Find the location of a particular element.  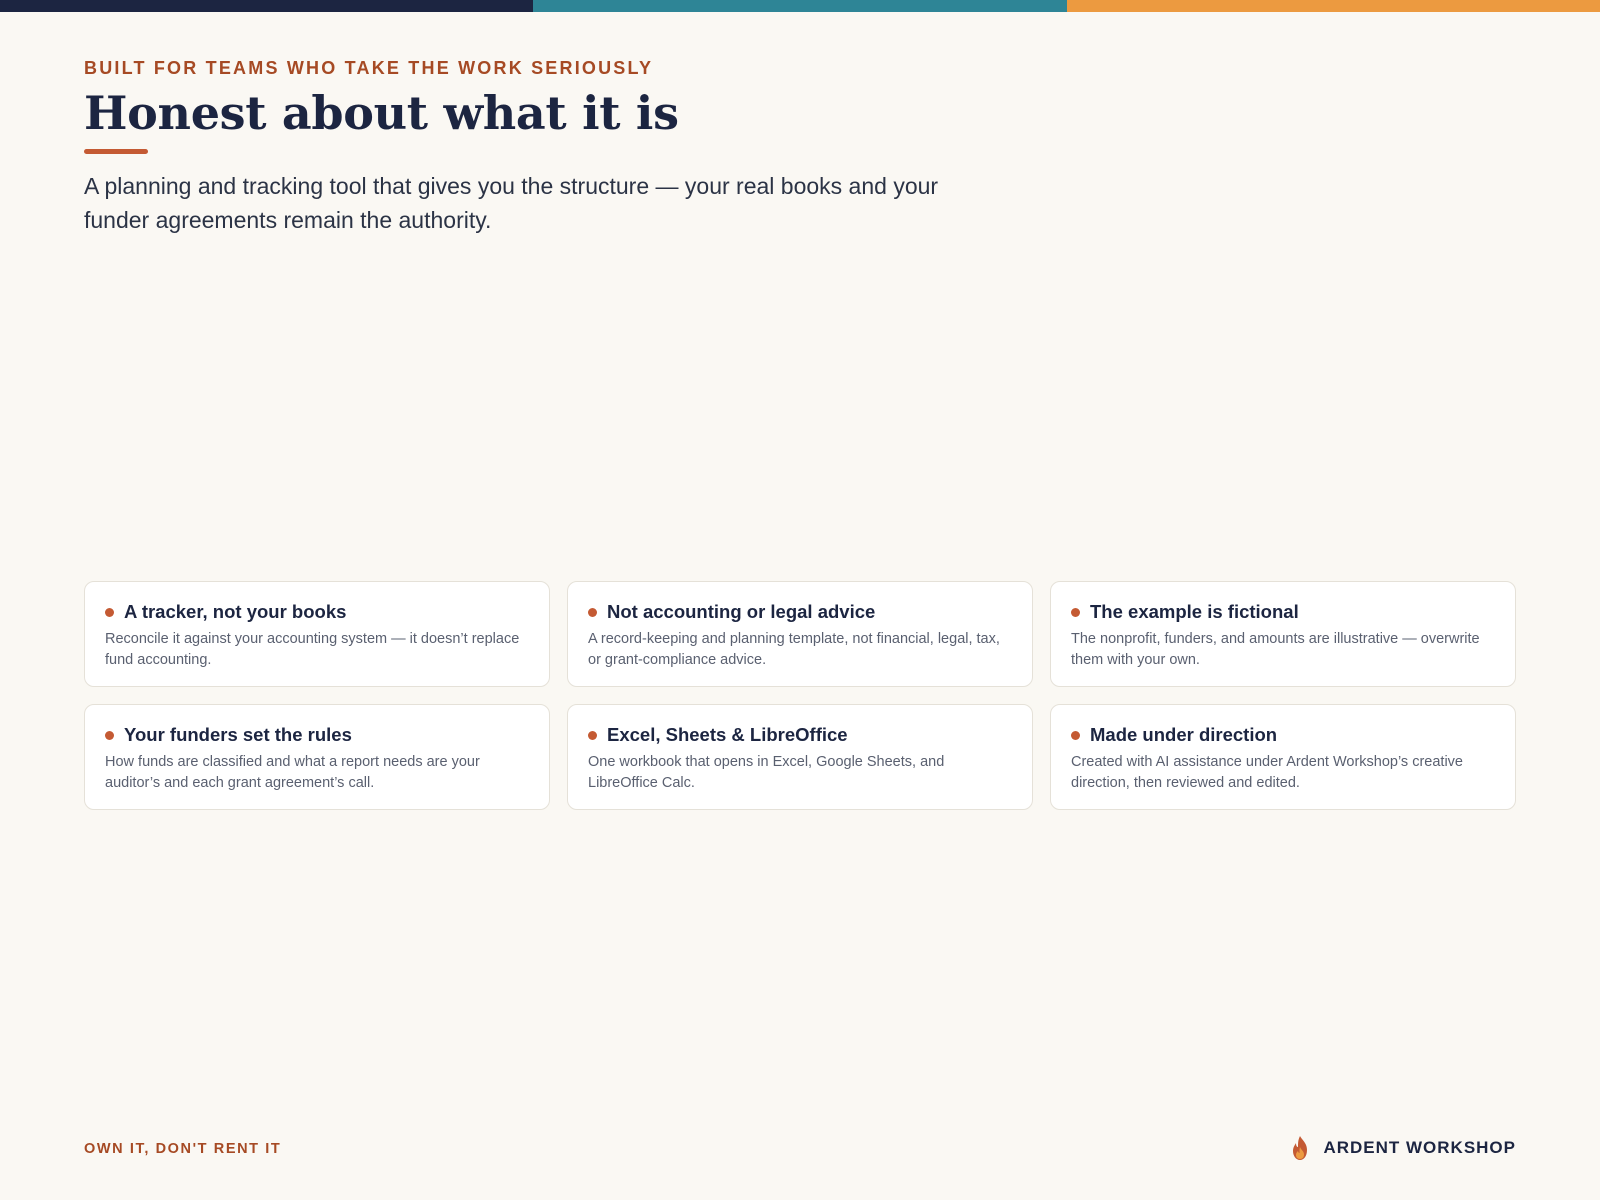

accent-bar-navy is located at coordinates (267, 6).